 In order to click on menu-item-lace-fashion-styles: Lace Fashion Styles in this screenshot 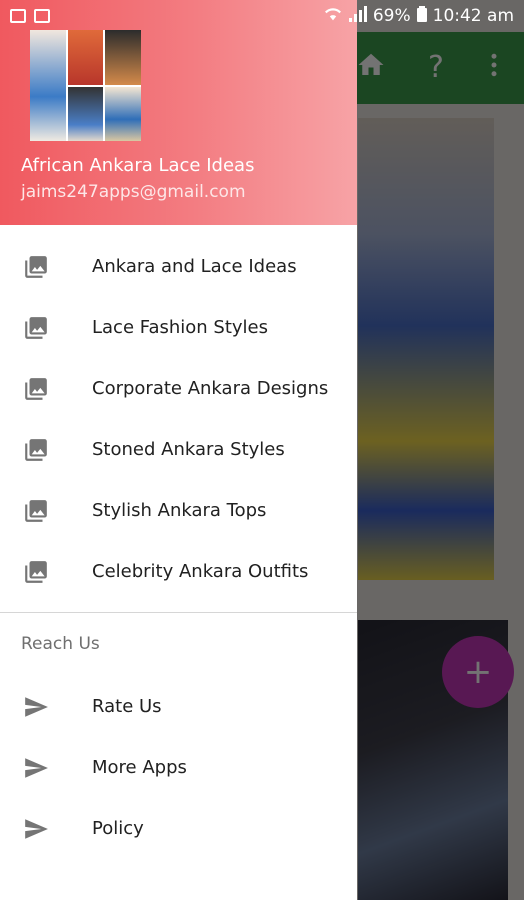, I will do `click(178, 327)`.